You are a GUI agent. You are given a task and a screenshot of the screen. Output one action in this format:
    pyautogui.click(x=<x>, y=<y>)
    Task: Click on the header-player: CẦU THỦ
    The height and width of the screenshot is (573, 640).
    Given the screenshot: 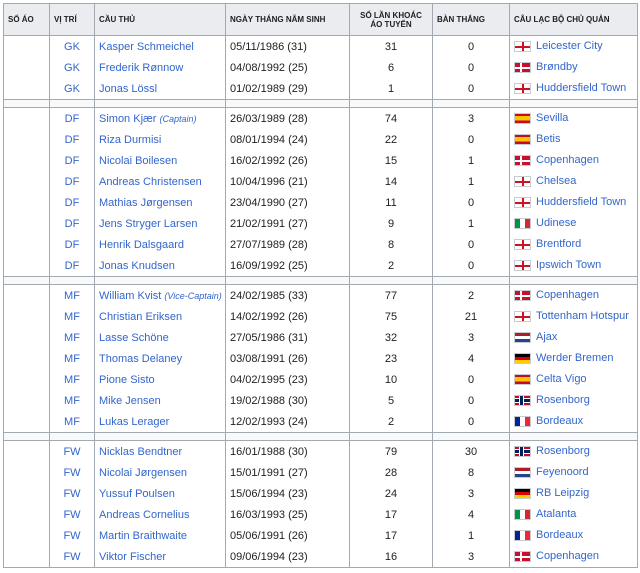 What is the action you would take?
    pyautogui.click(x=160, y=19)
    